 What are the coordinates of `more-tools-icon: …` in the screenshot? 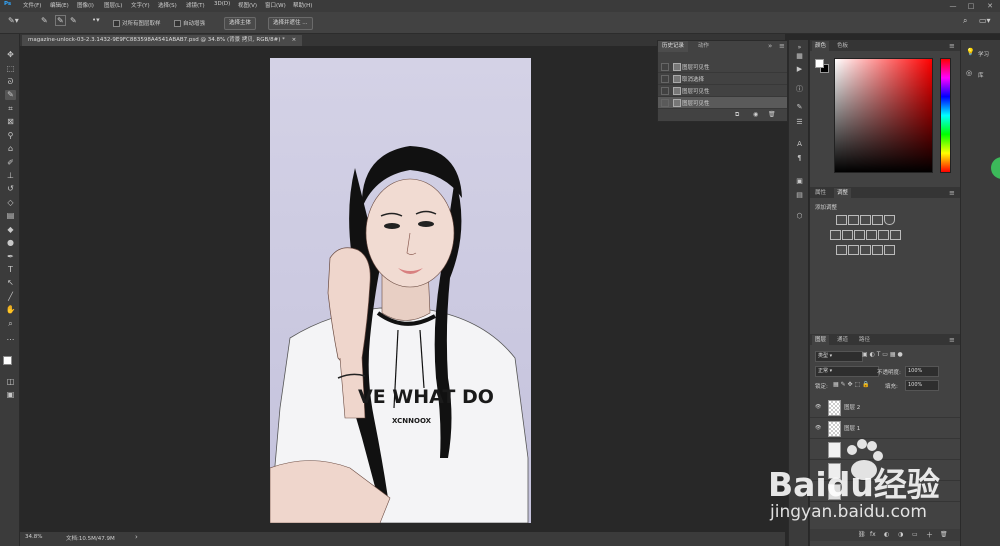 It's located at (10, 338).